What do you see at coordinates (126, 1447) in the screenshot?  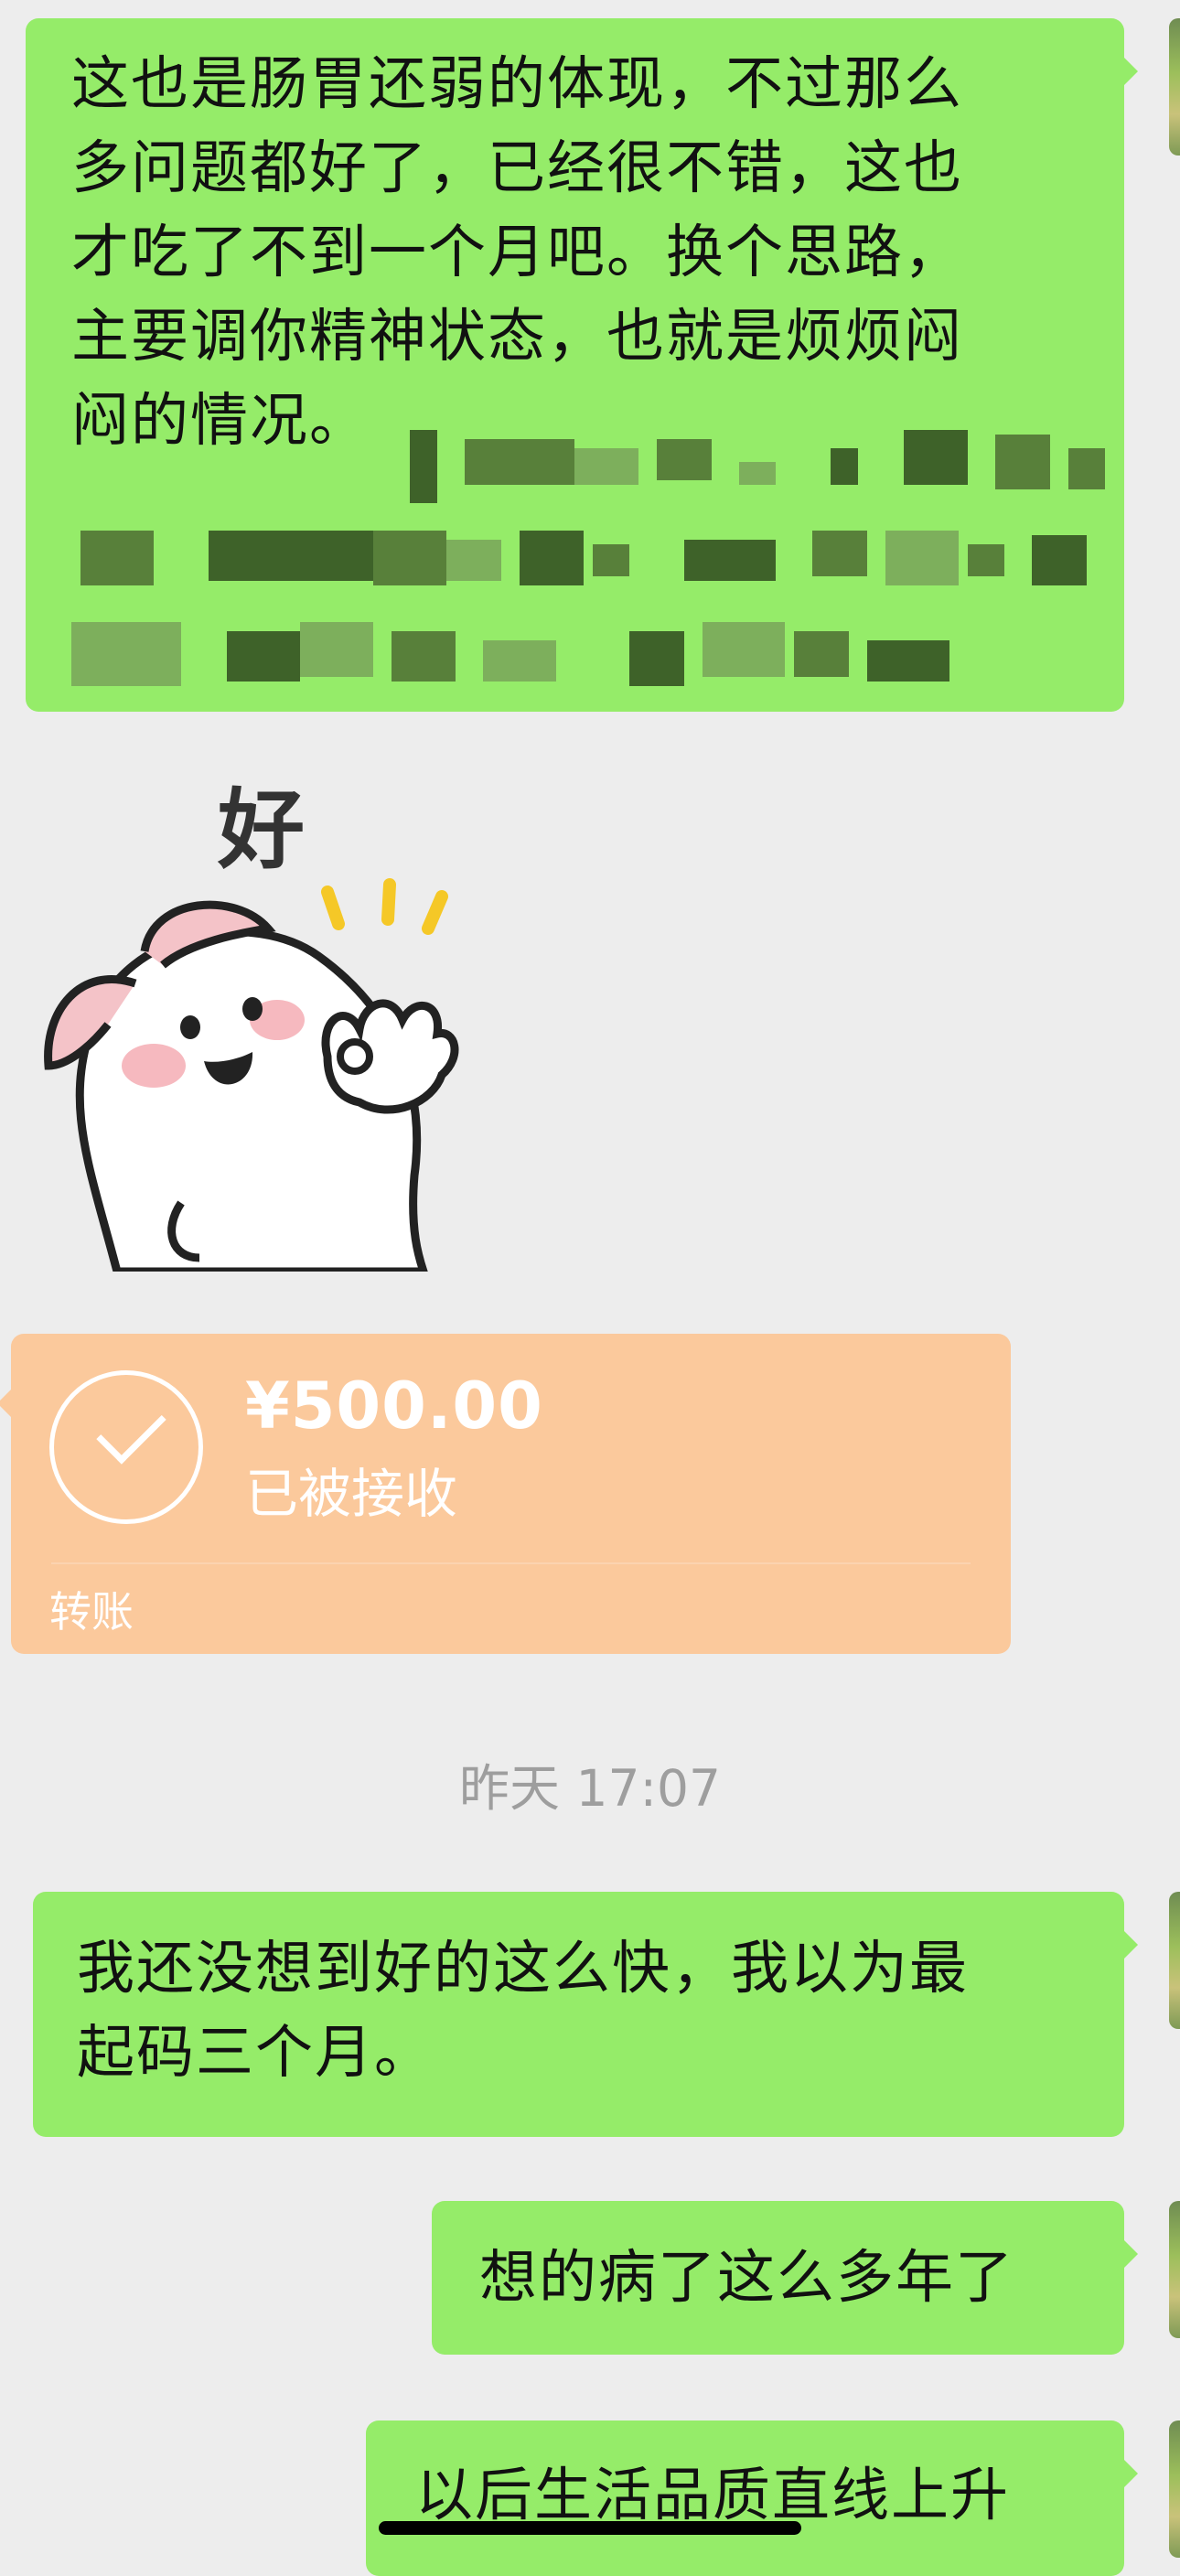 I see `checkmark-icon` at bounding box center [126, 1447].